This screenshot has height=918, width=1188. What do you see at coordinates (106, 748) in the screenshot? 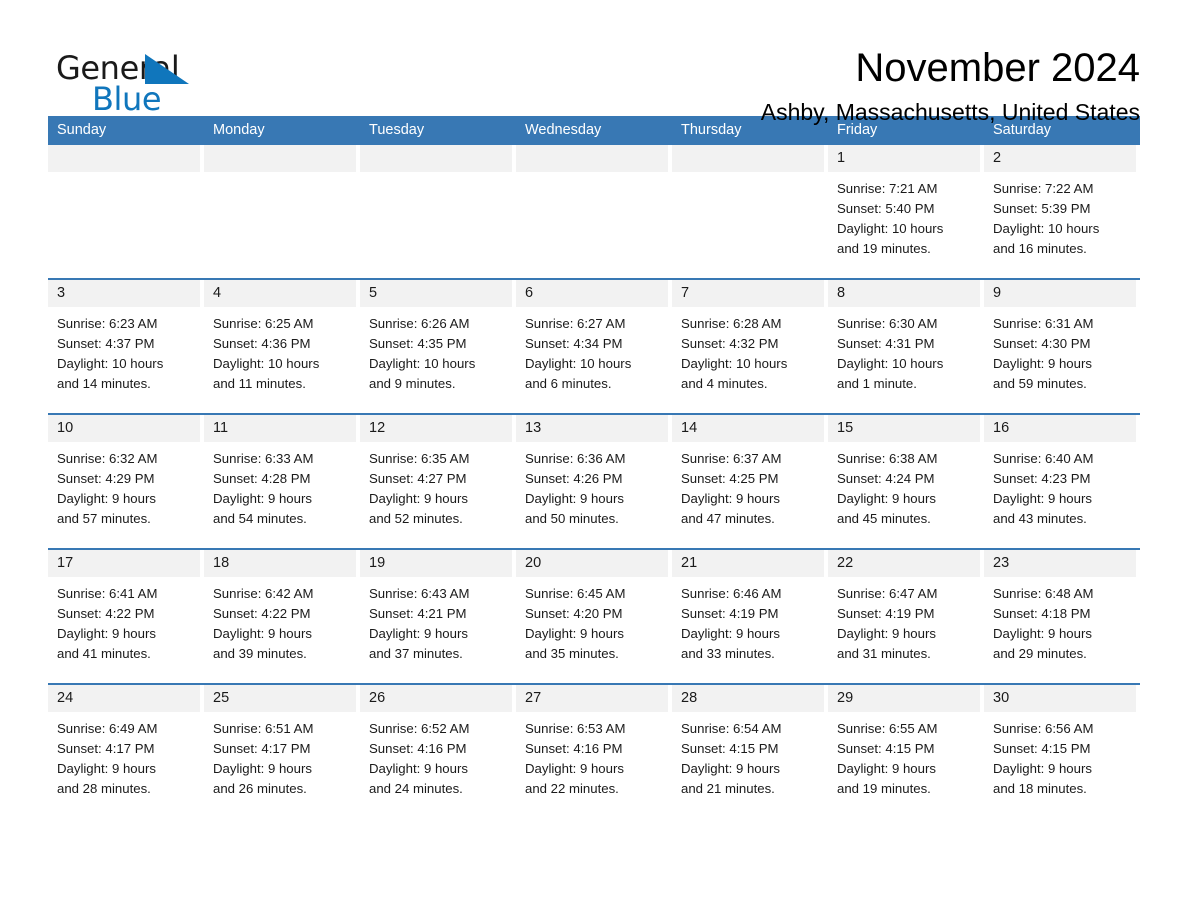
I see `sunset-text: Sunset: 4:17 PM` at bounding box center [106, 748].